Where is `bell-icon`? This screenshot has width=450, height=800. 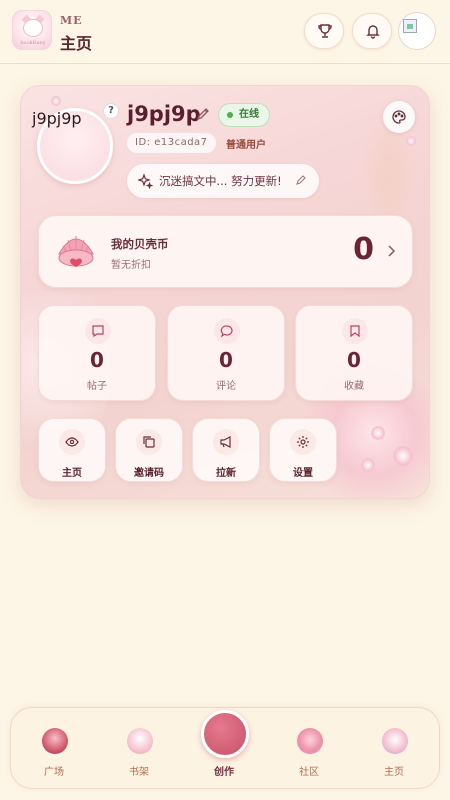
bell-icon is located at coordinates (373, 32).